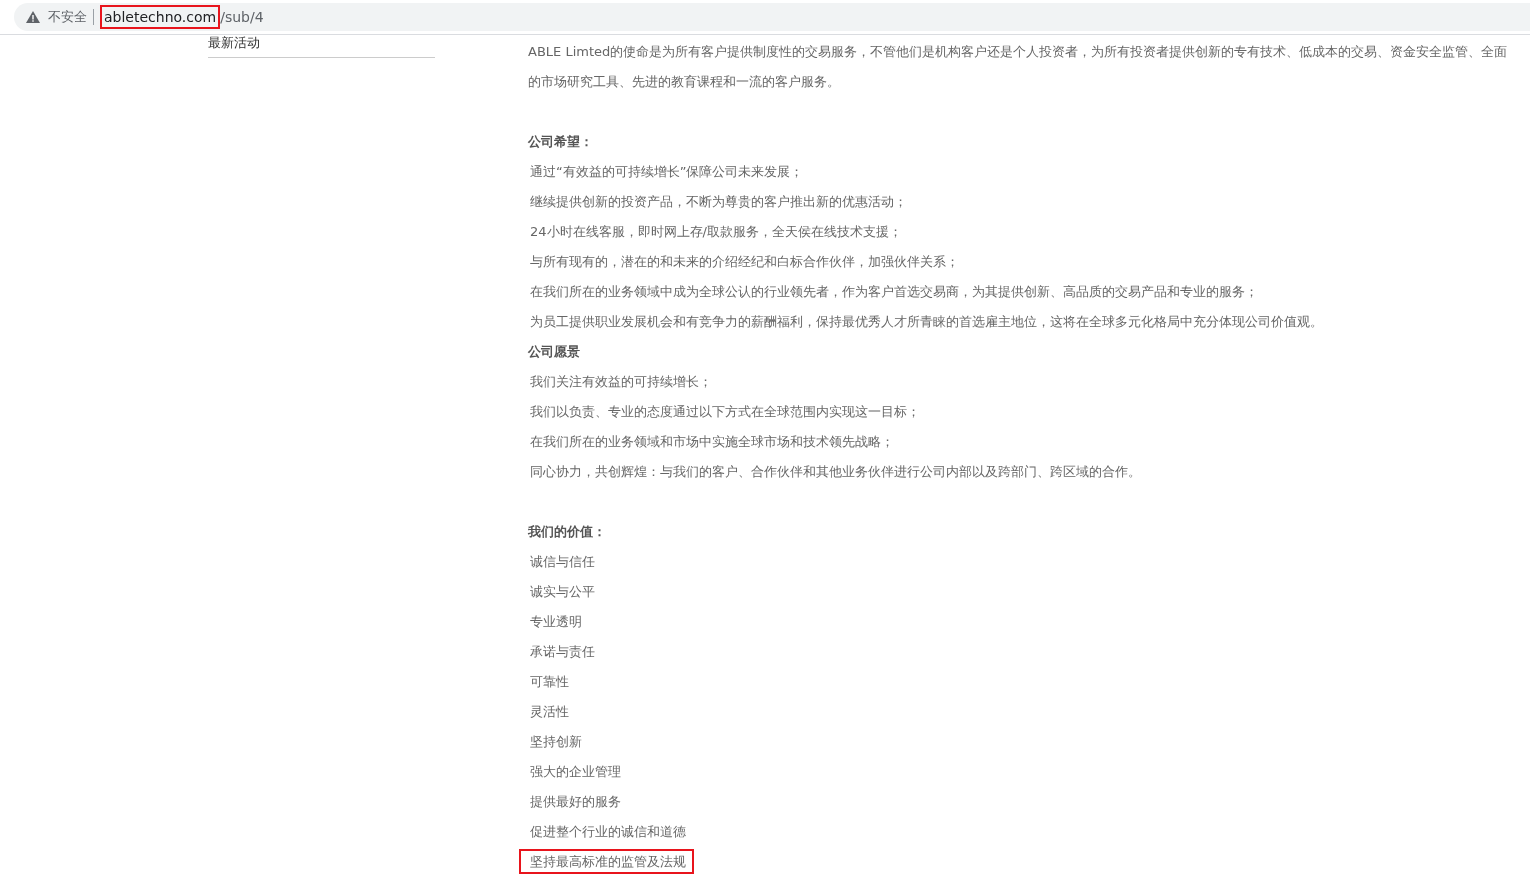 This screenshot has height=876, width=1530. Describe the element at coordinates (562, 562) in the screenshot. I see `section-line: 诚信与信任` at that location.